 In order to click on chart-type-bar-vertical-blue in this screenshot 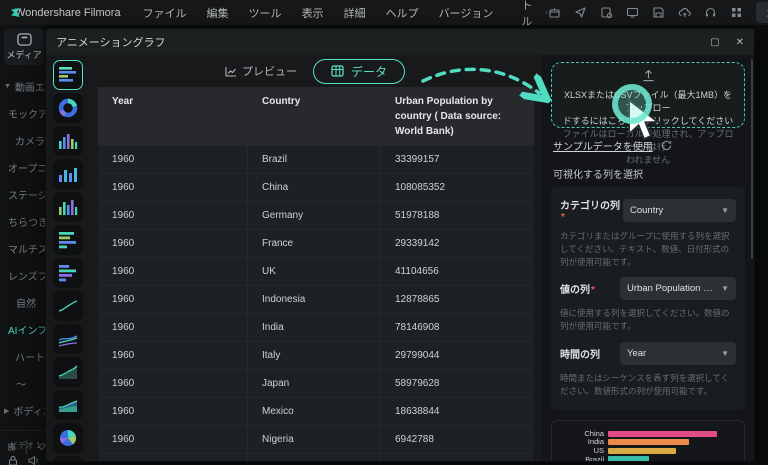, I will do `click(68, 174)`.